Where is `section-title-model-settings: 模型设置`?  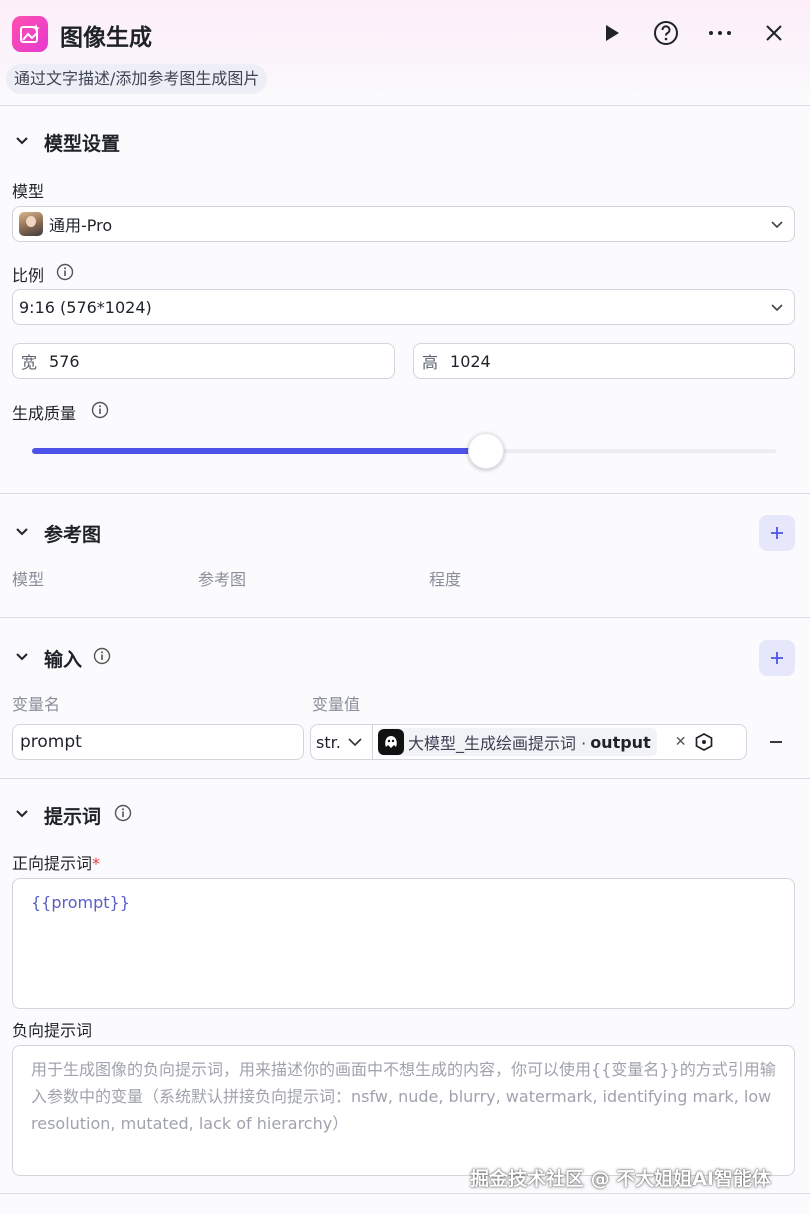
section-title-model-settings: 模型设置 is located at coordinates (82, 144).